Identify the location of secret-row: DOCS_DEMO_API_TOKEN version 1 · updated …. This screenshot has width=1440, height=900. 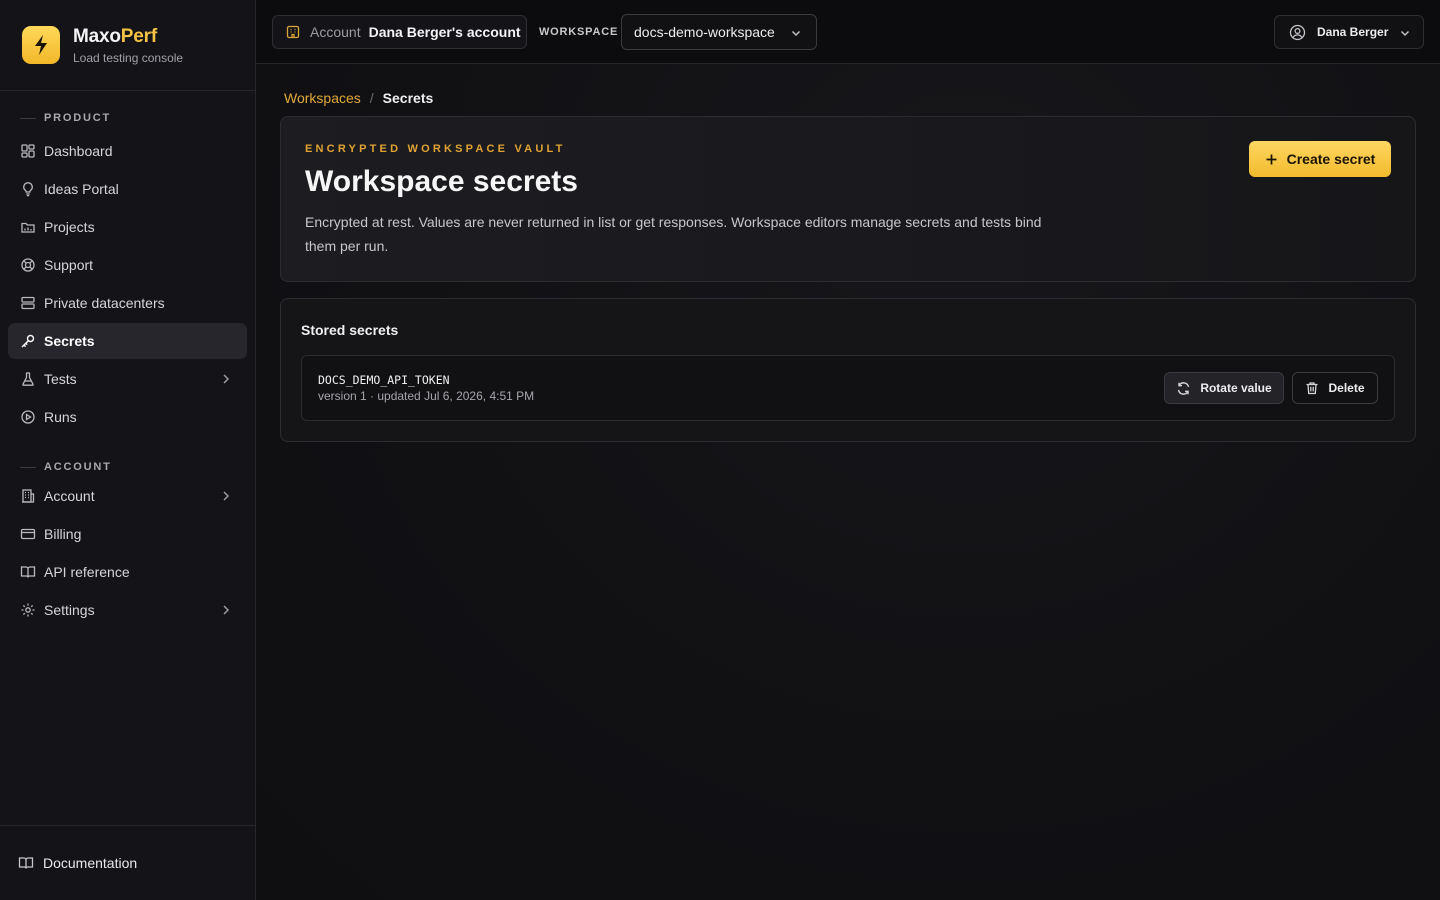
(848, 388).